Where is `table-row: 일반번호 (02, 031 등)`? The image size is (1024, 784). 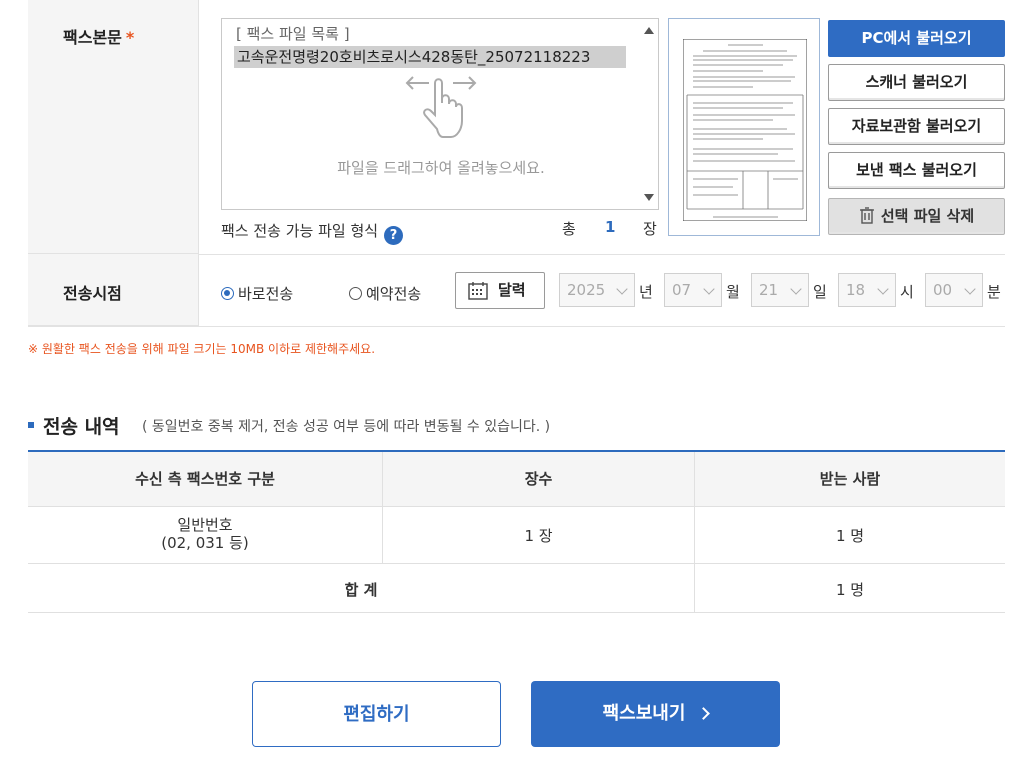
table-row: 일반번호 (02, 031 등) is located at coordinates (205, 534).